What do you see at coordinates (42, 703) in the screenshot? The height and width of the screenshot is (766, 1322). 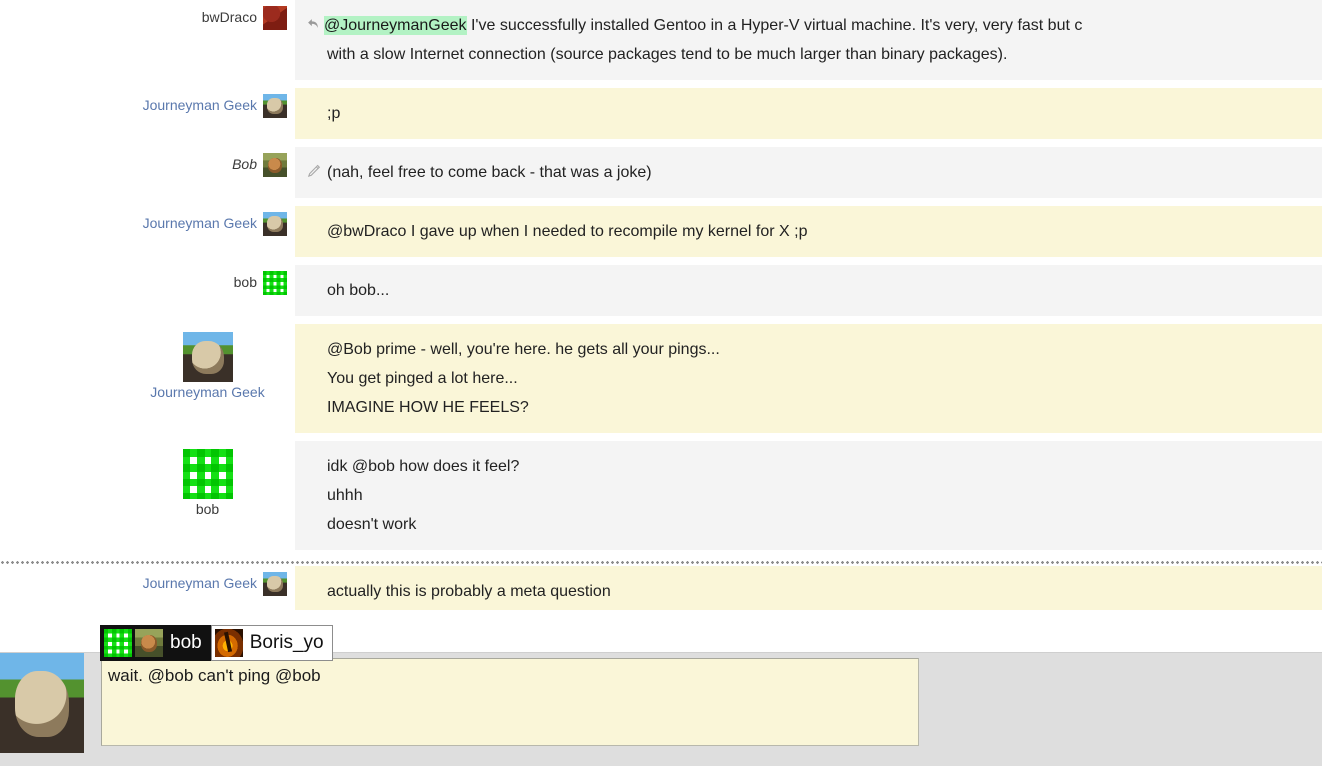 I see `composer-user-avatar` at bounding box center [42, 703].